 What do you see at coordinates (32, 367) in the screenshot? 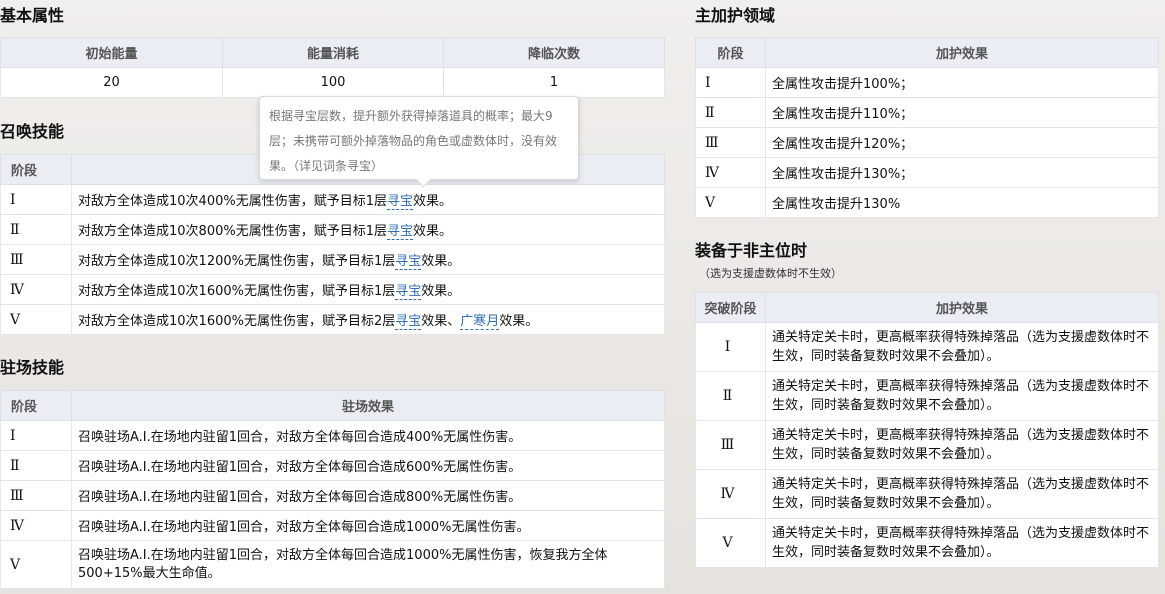
I see `station-skill-heading: 驻场技能` at bounding box center [32, 367].